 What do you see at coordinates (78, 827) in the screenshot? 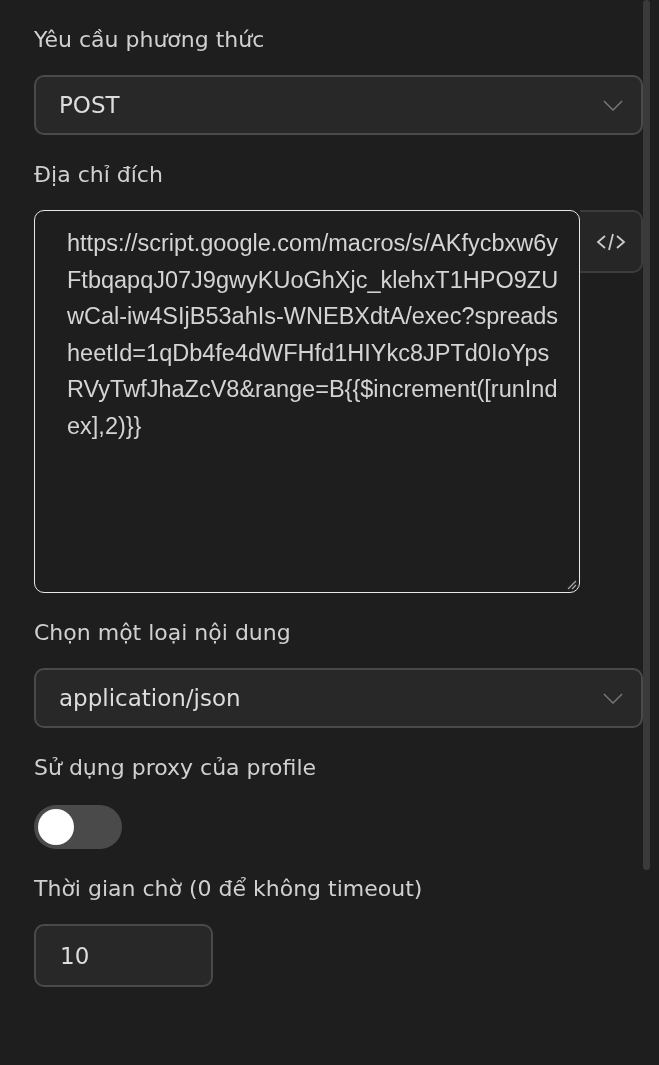
I see `proxy-toggle` at bounding box center [78, 827].